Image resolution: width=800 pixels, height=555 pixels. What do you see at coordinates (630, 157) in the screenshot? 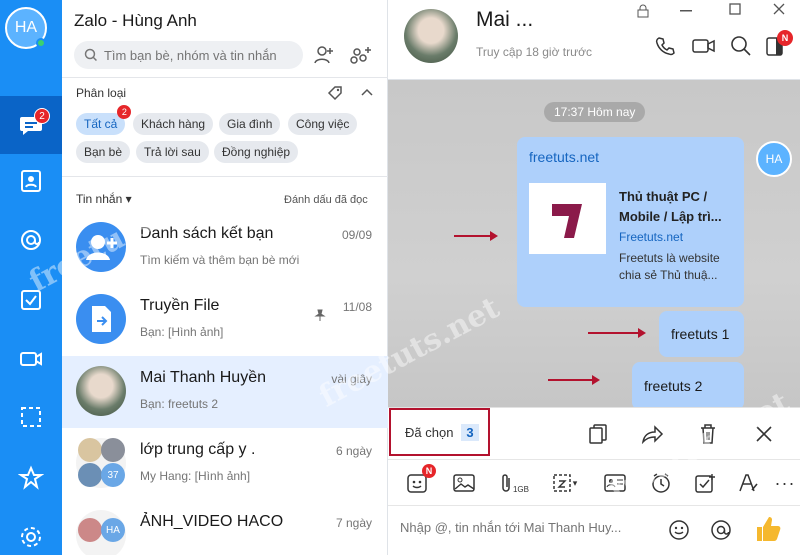
I see `link-url: freetuts.net` at bounding box center [630, 157].